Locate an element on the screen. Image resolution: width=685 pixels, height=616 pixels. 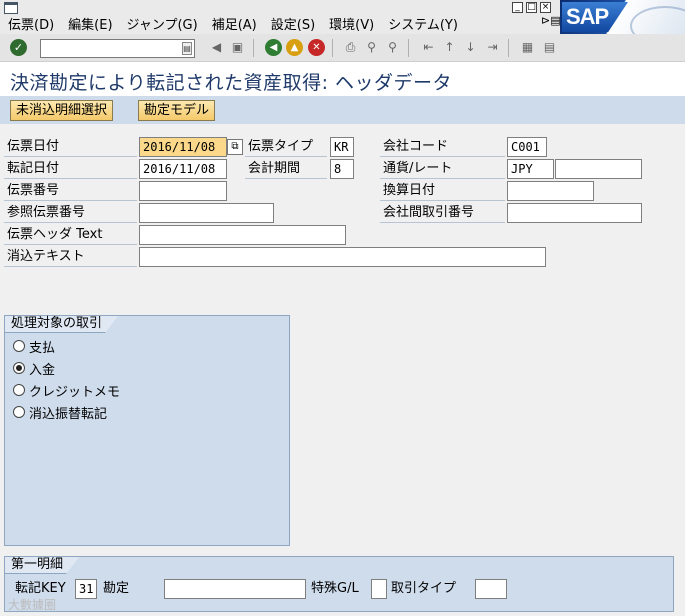
radio-transfer-posting: 消込振替転記 is located at coordinates (60, 412).